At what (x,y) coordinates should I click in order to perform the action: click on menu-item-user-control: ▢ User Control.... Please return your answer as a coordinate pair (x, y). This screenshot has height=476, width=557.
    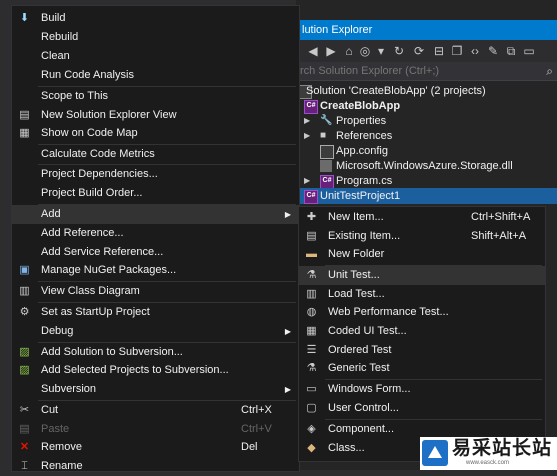
    Looking at the image, I should click on (422, 408).